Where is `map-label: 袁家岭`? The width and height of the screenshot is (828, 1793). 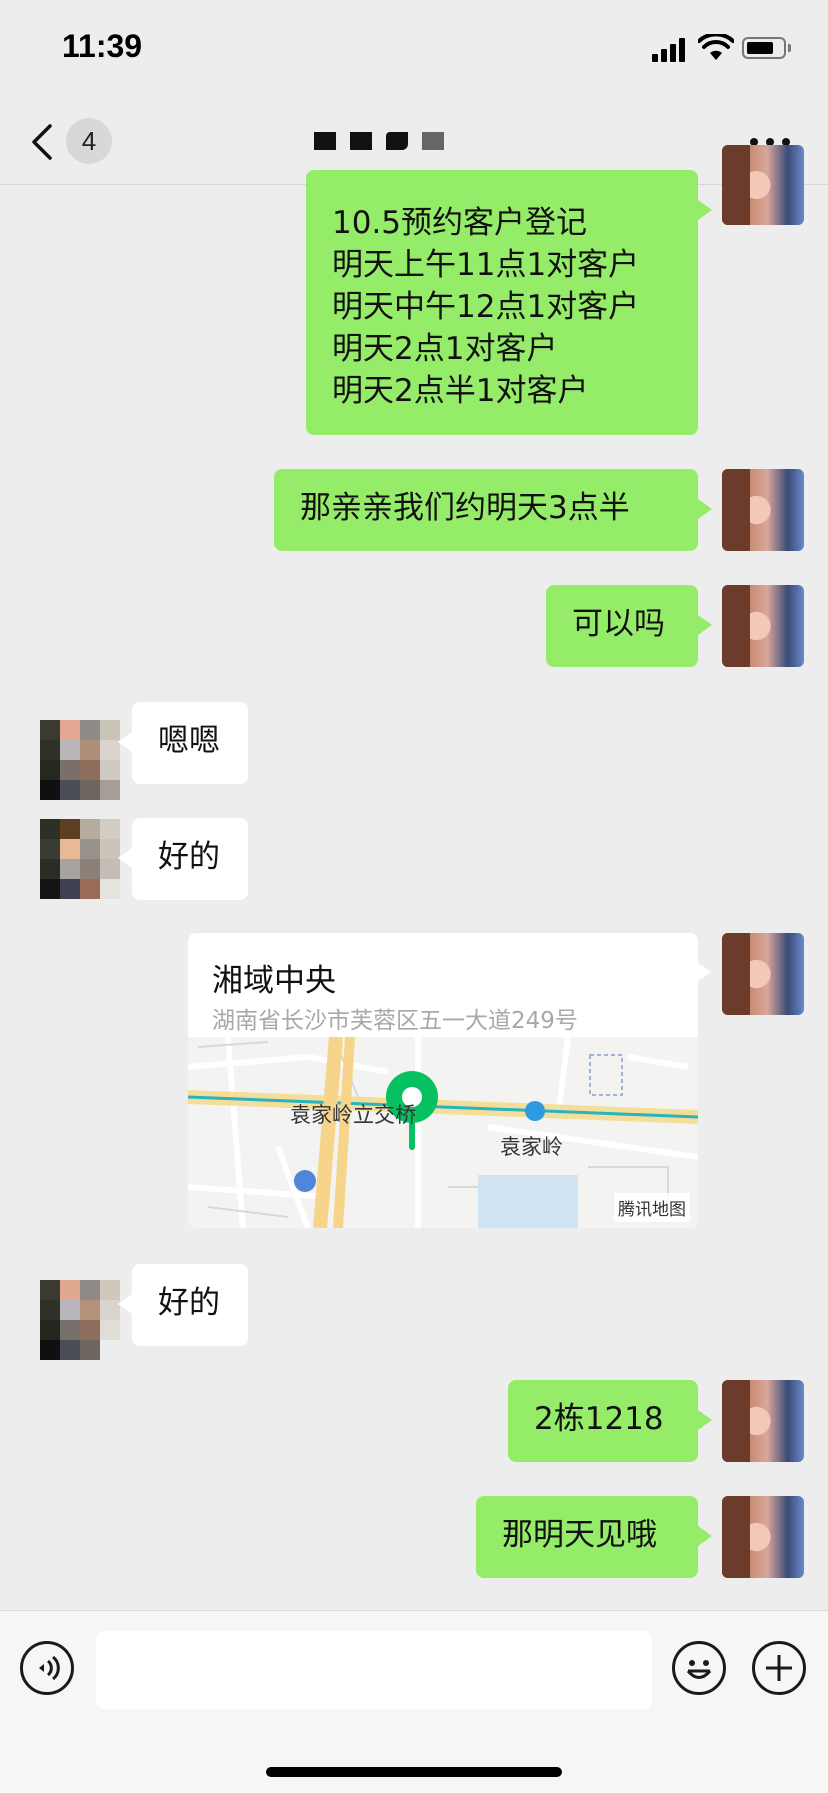 map-label: 袁家岭 is located at coordinates (531, 1147).